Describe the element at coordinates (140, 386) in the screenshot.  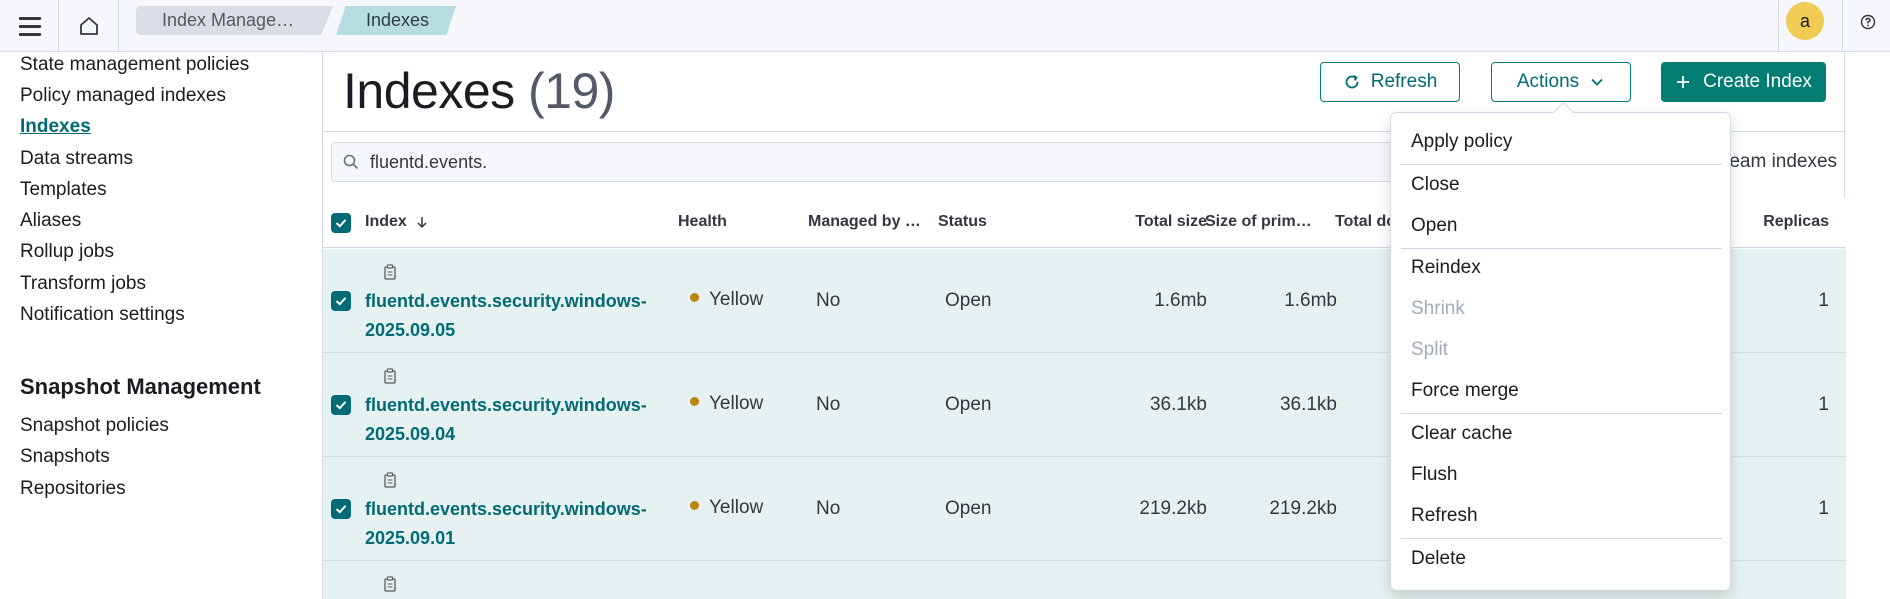
I see `snapshot-management-heading: Snapshot Management` at that location.